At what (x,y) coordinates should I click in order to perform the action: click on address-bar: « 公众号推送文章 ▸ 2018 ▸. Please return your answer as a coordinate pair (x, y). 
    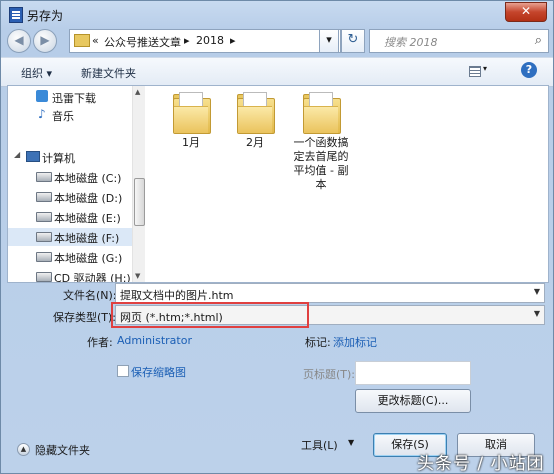
    Looking at the image, I should click on (205, 41).